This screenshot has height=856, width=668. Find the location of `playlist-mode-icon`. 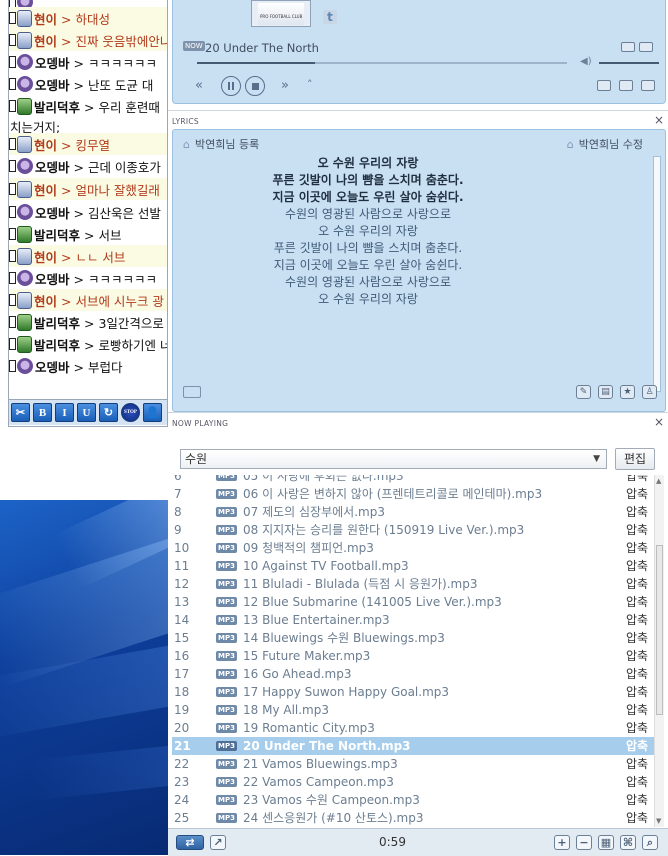

playlist-mode-icon is located at coordinates (628, 47).